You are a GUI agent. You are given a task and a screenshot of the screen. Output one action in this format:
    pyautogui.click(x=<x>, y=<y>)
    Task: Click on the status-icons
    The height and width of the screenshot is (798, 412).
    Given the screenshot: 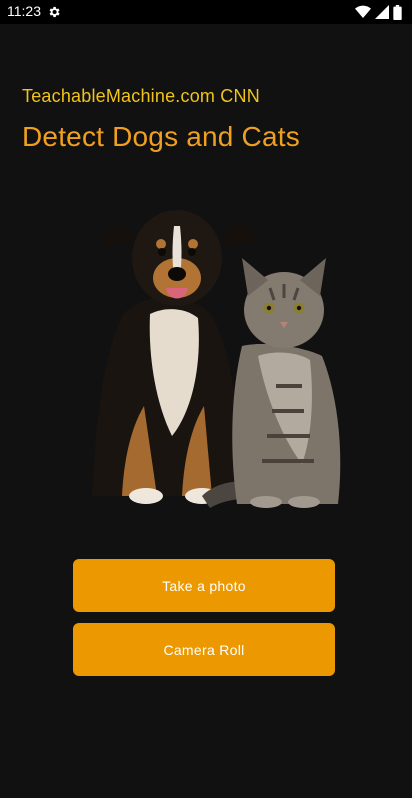 What is the action you would take?
    pyautogui.click(x=378, y=12)
    